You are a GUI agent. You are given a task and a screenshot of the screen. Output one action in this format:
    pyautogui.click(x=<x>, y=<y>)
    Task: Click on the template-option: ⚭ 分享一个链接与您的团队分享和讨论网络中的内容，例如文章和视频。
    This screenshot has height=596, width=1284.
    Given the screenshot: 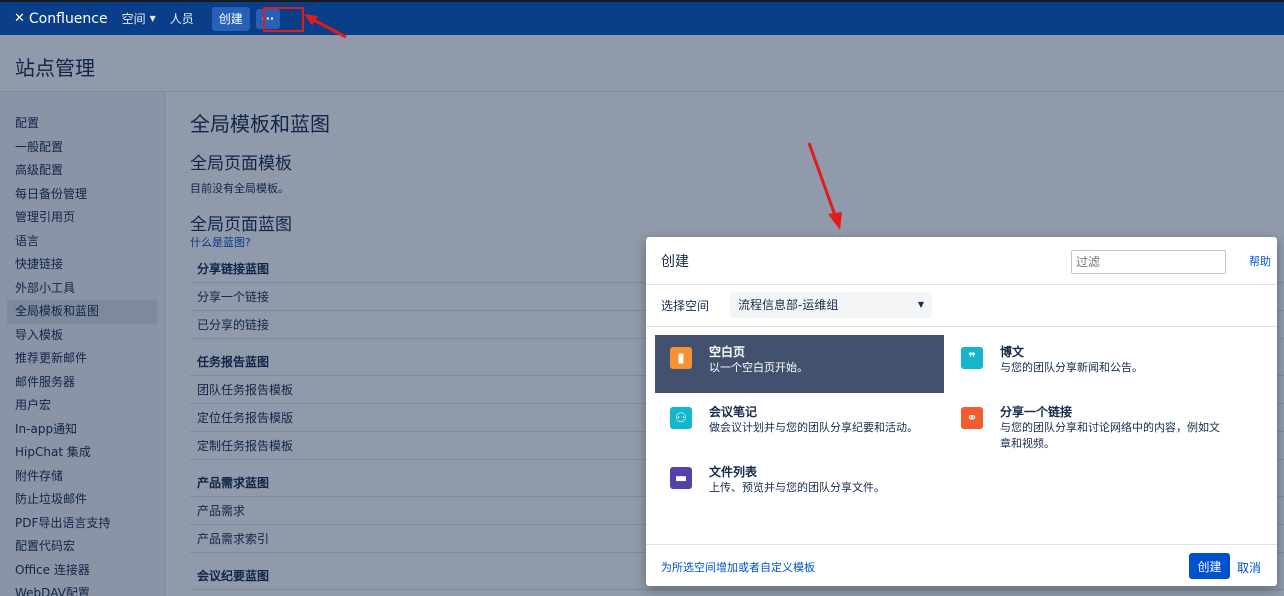 What is the action you would take?
    pyautogui.click(x=1090, y=424)
    